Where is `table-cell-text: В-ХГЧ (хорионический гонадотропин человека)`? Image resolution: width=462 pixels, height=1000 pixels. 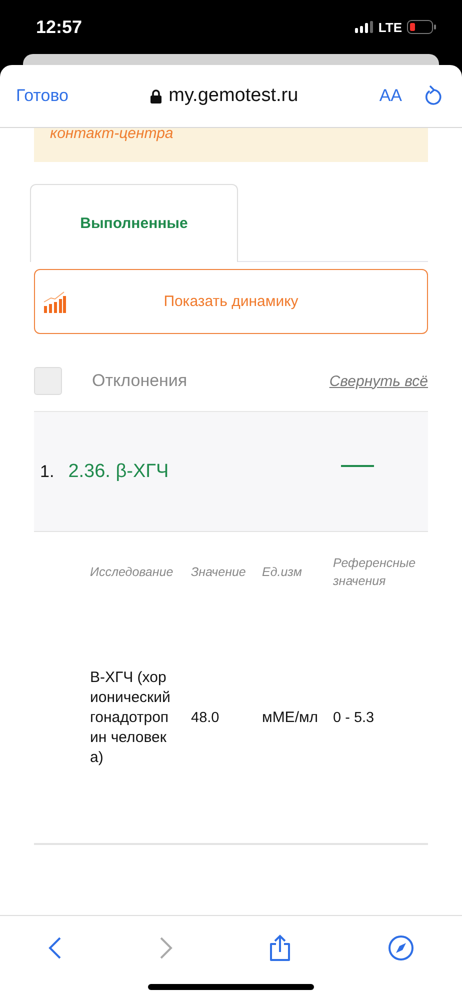
table-cell-text: В-ХГЧ (хорионический гонадотропин человека) is located at coordinates (131, 718).